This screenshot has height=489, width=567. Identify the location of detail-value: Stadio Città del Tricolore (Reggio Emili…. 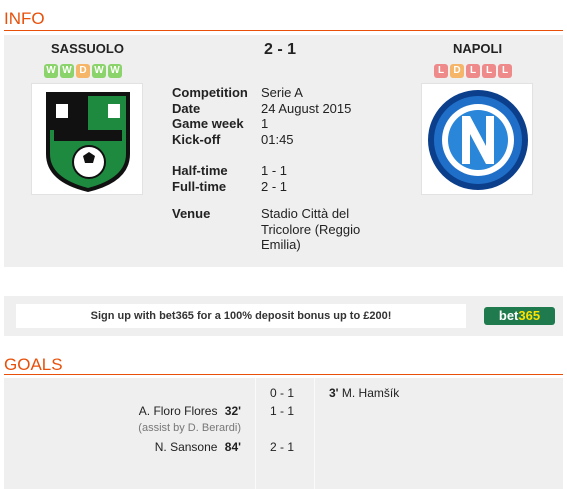
(321, 229).